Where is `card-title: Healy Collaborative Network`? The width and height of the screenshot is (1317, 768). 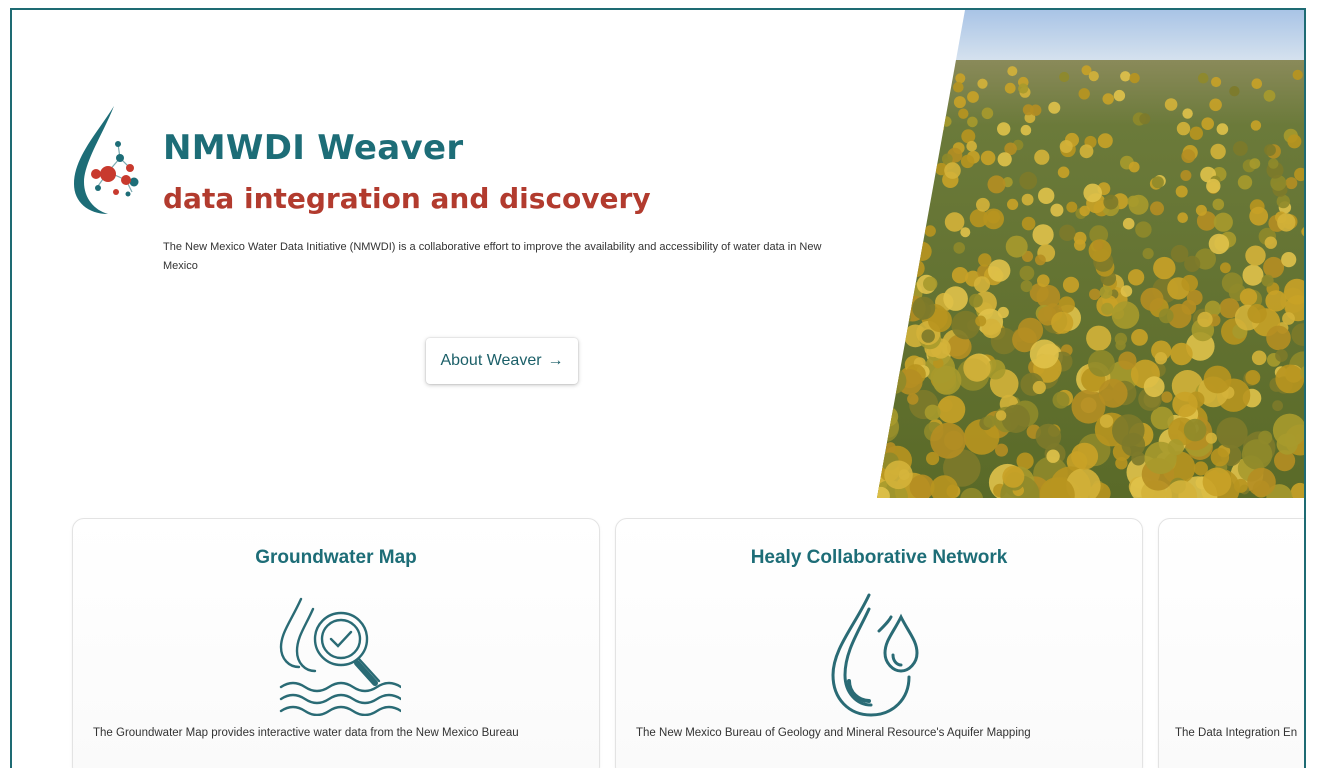 card-title: Healy Collaborative Network is located at coordinates (879, 557).